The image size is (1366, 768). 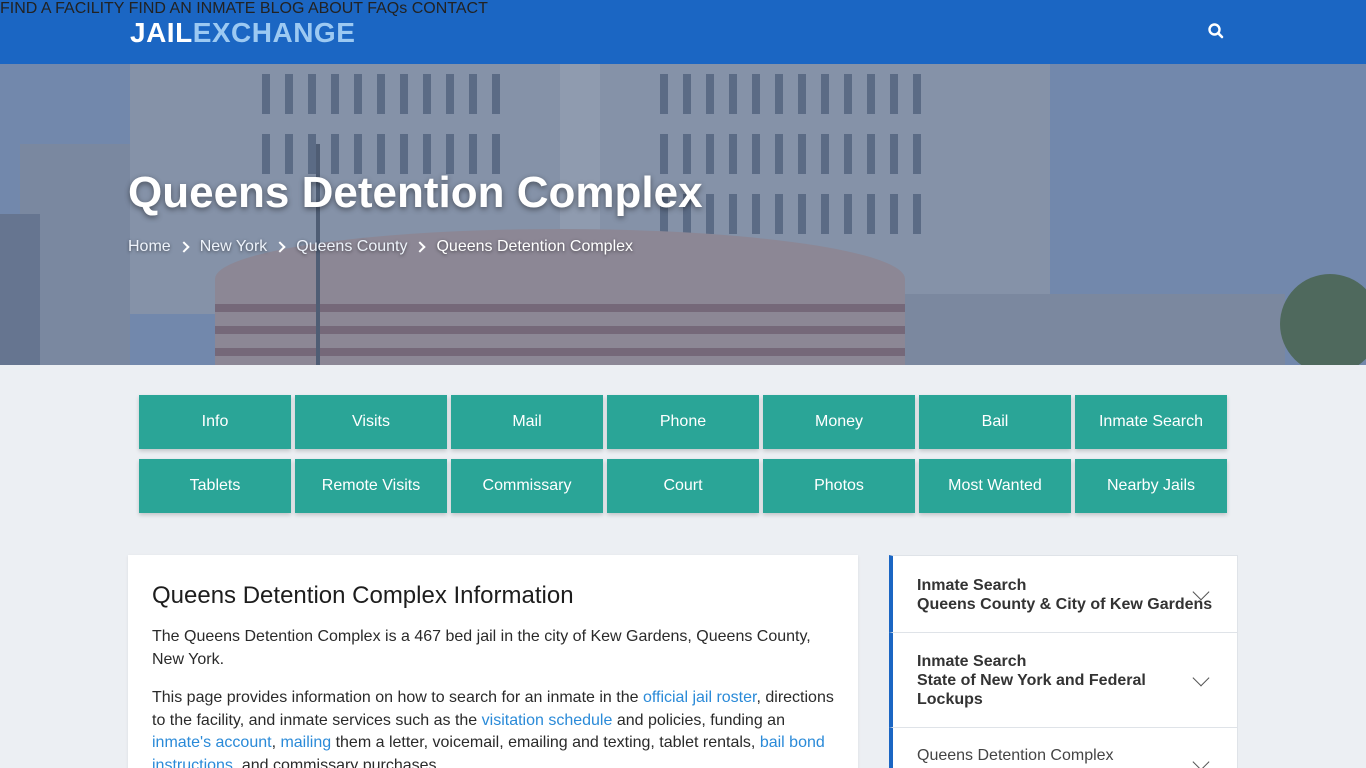 What do you see at coordinates (995, 486) in the screenshot?
I see `most-wanted-button: Most Wanted` at bounding box center [995, 486].